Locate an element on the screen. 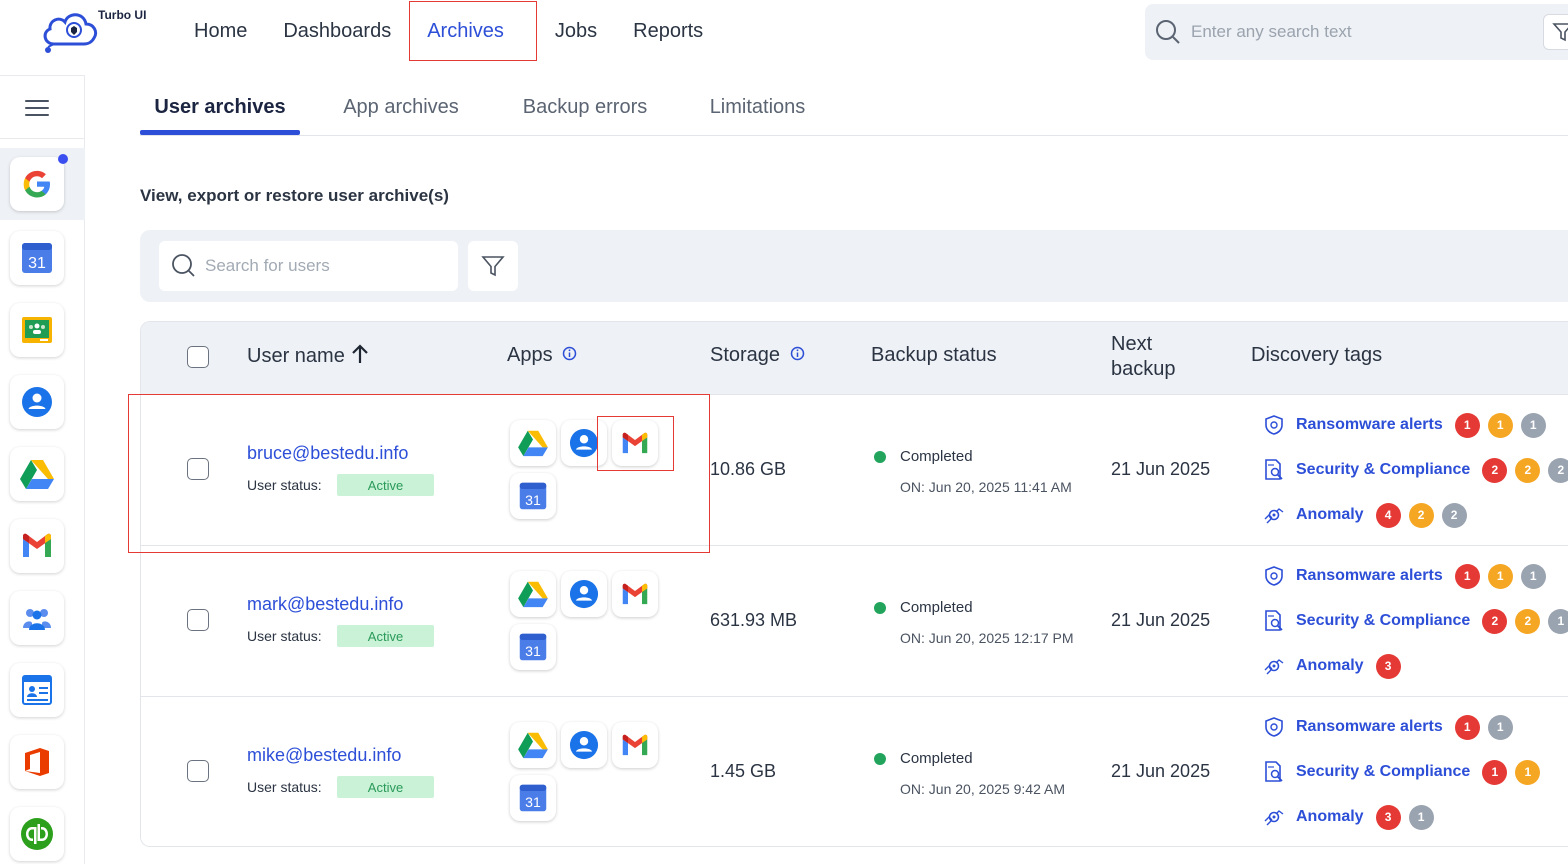 The height and width of the screenshot is (864, 1568). tag-name: Anomaly is located at coordinates (1330, 816).